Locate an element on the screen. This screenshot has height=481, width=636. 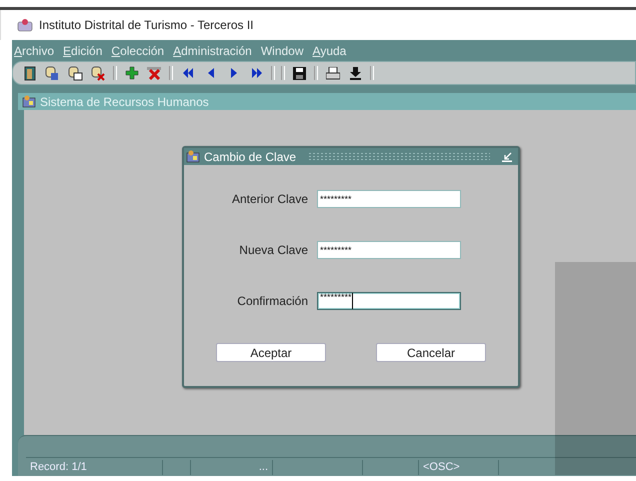
door-icon is located at coordinates (30, 73).